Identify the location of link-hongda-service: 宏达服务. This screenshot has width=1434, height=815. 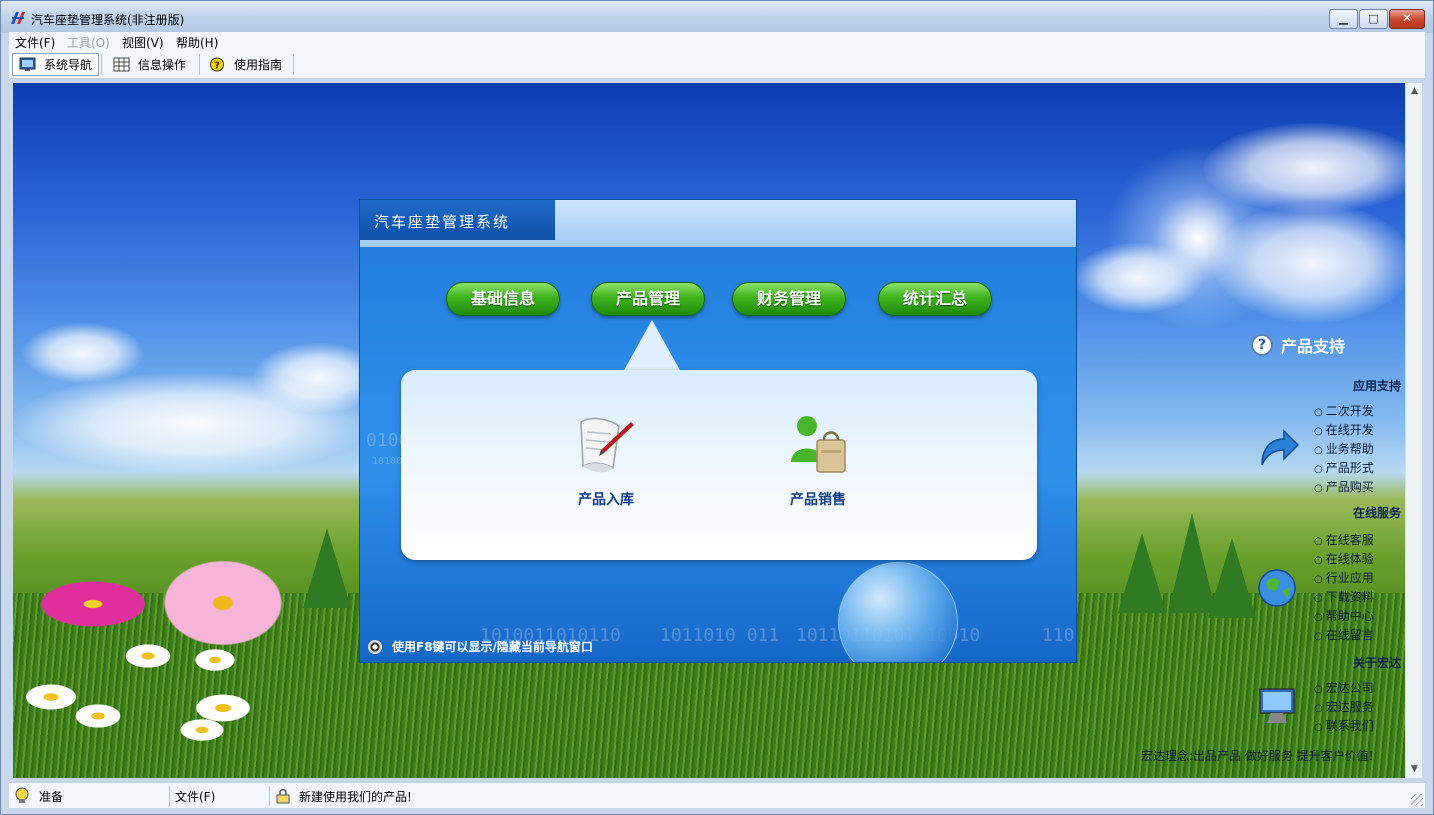
(1344, 706).